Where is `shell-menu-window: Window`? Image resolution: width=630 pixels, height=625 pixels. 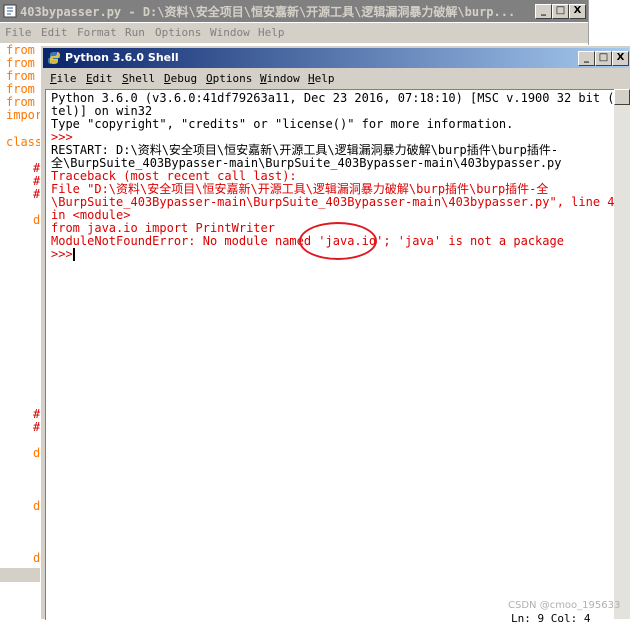
shell-menu-window: Window is located at coordinates (280, 78).